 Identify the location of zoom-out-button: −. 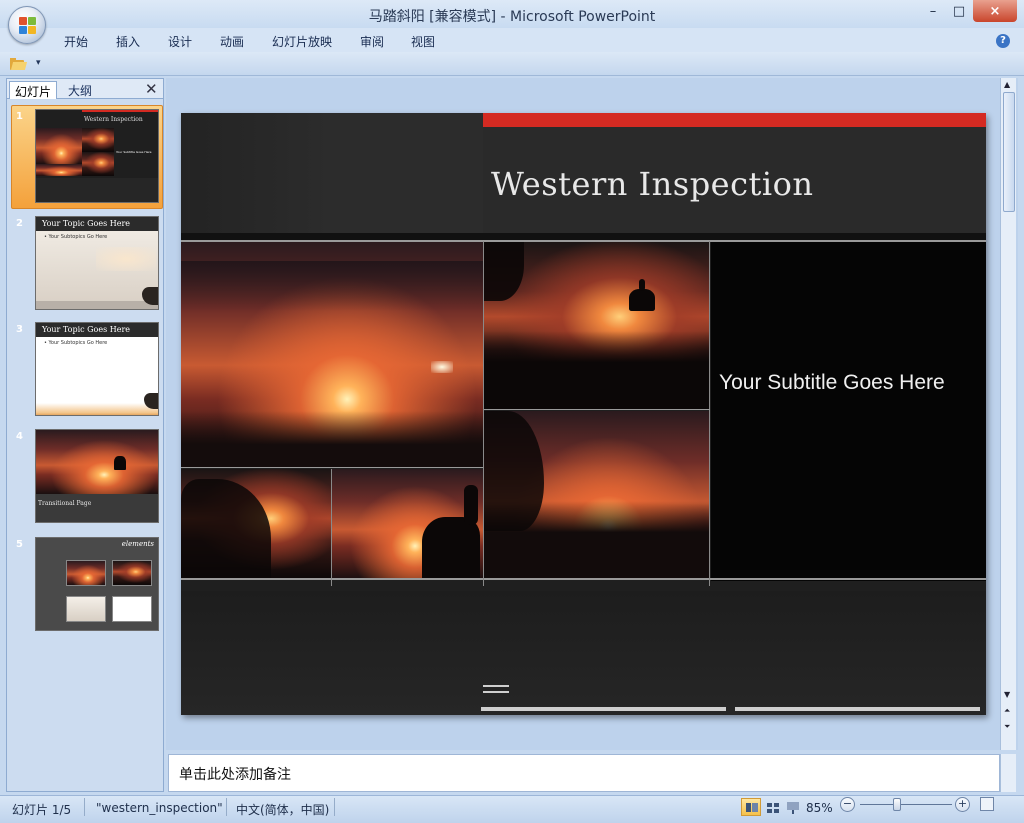
(847, 804).